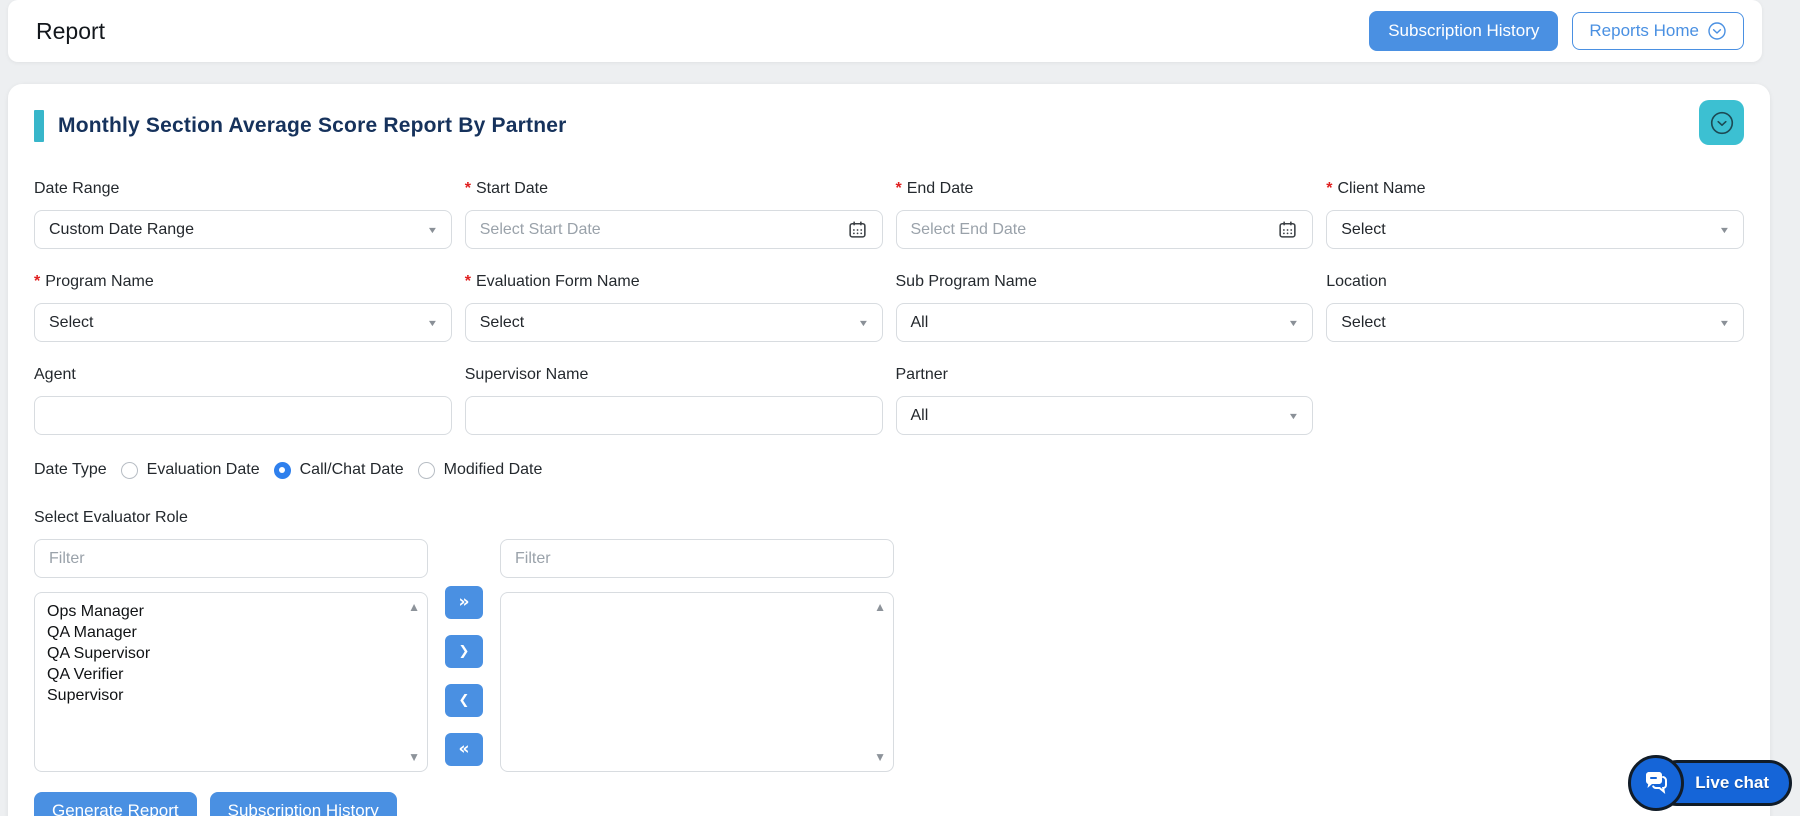  Describe the element at coordinates (1464, 31) in the screenshot. I see `subscription-history-button: Subscription History` at that location.